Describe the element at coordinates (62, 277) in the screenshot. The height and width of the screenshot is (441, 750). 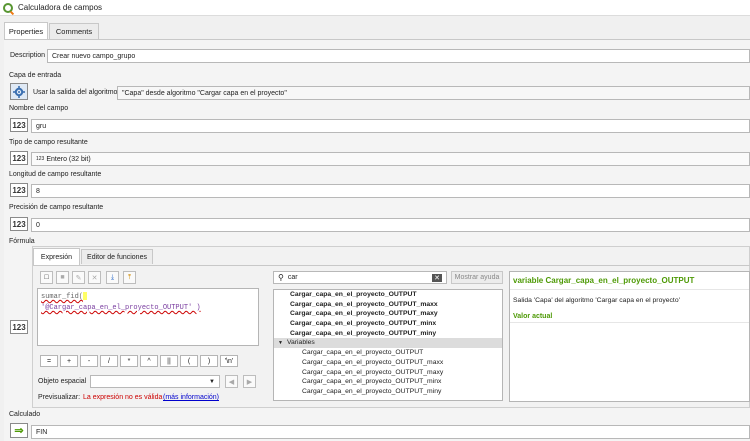
I see `save-file-icon: ■` at that location.